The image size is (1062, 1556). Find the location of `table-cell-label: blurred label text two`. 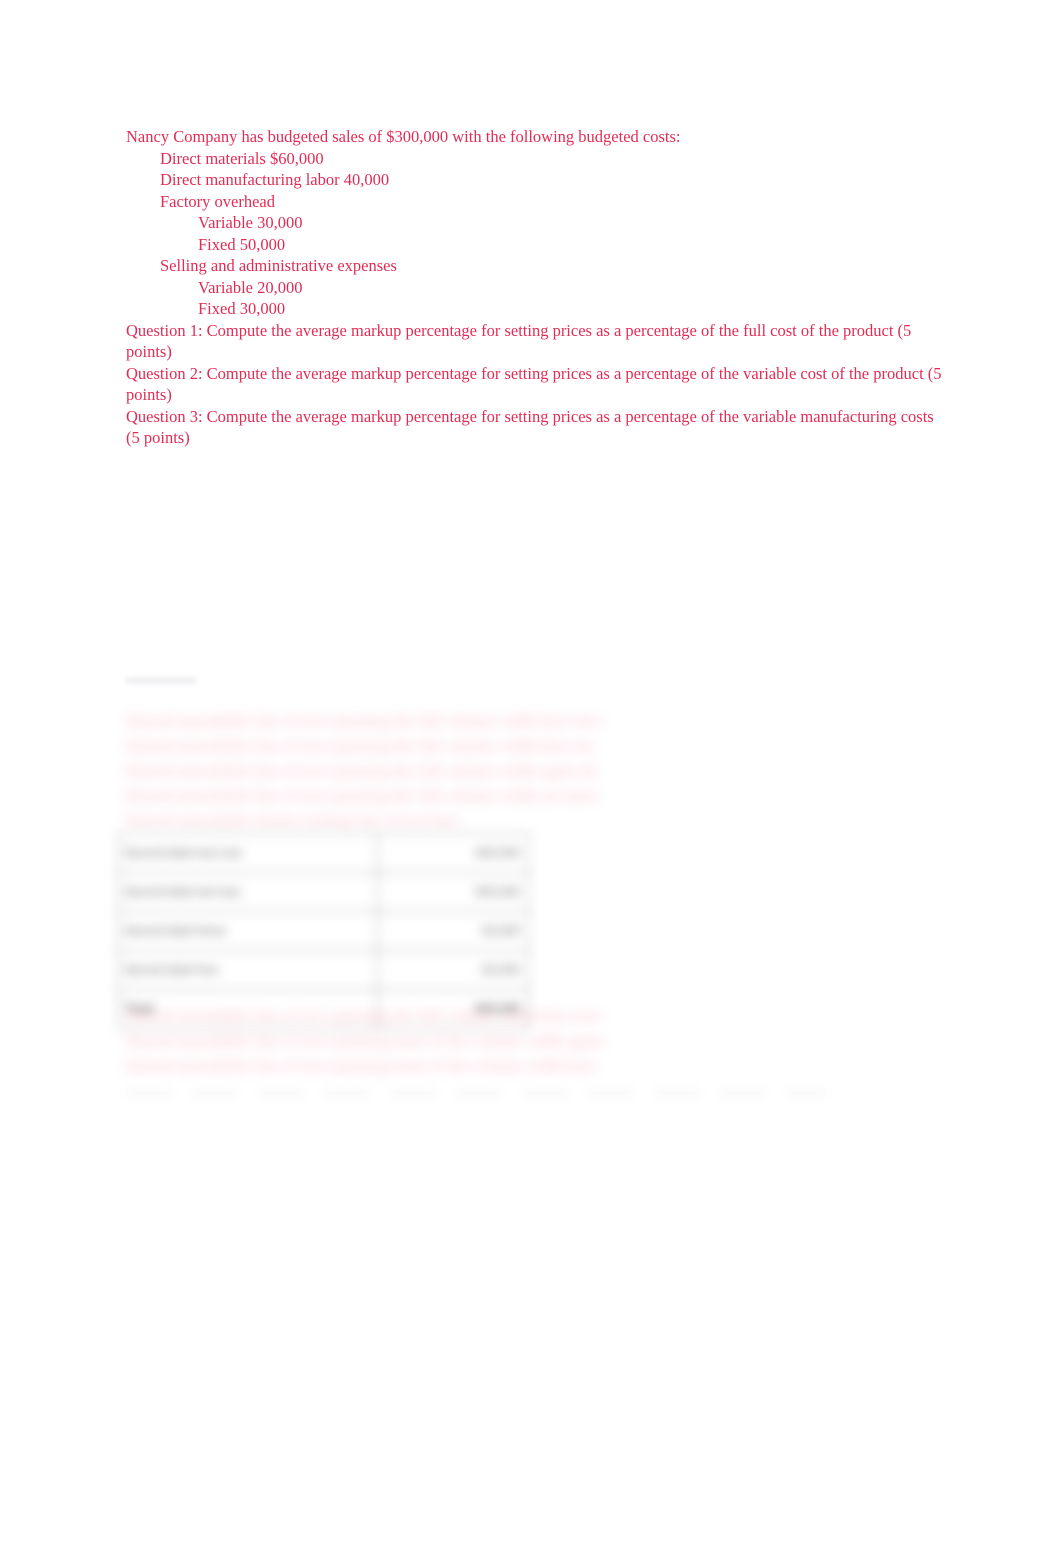

table-cell-label: blurred label text two is located at coordinates (248, 892).